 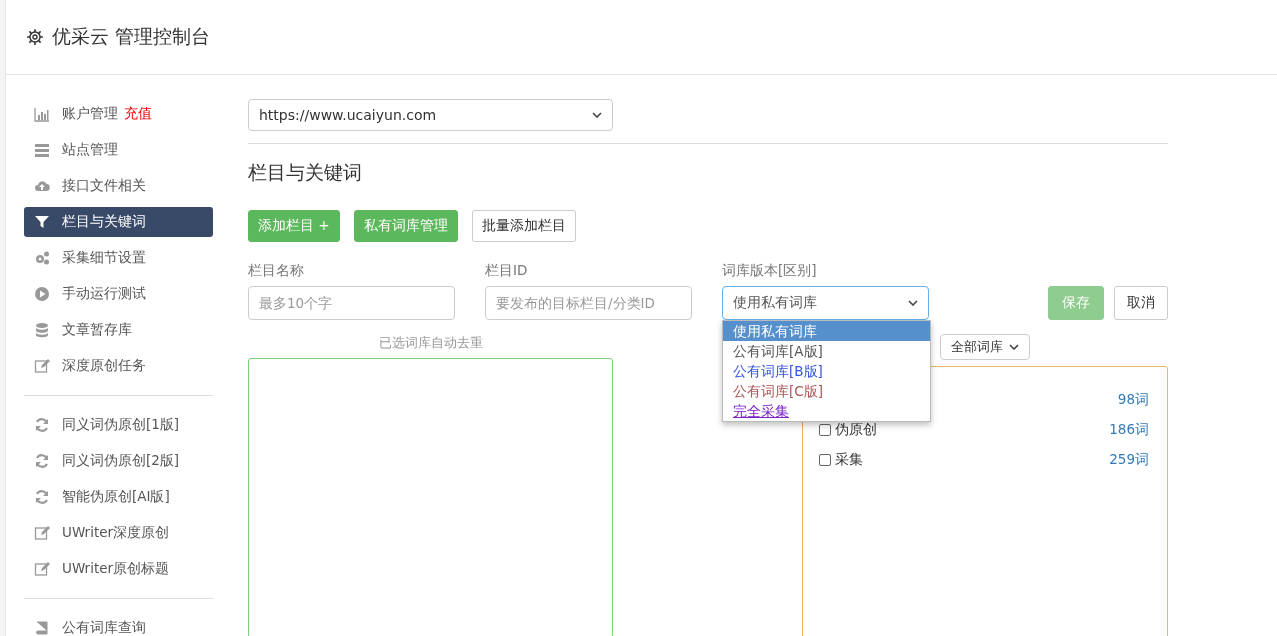 I want to click on sidebar-item: 采集细节设置, so click(x=118, y=258).